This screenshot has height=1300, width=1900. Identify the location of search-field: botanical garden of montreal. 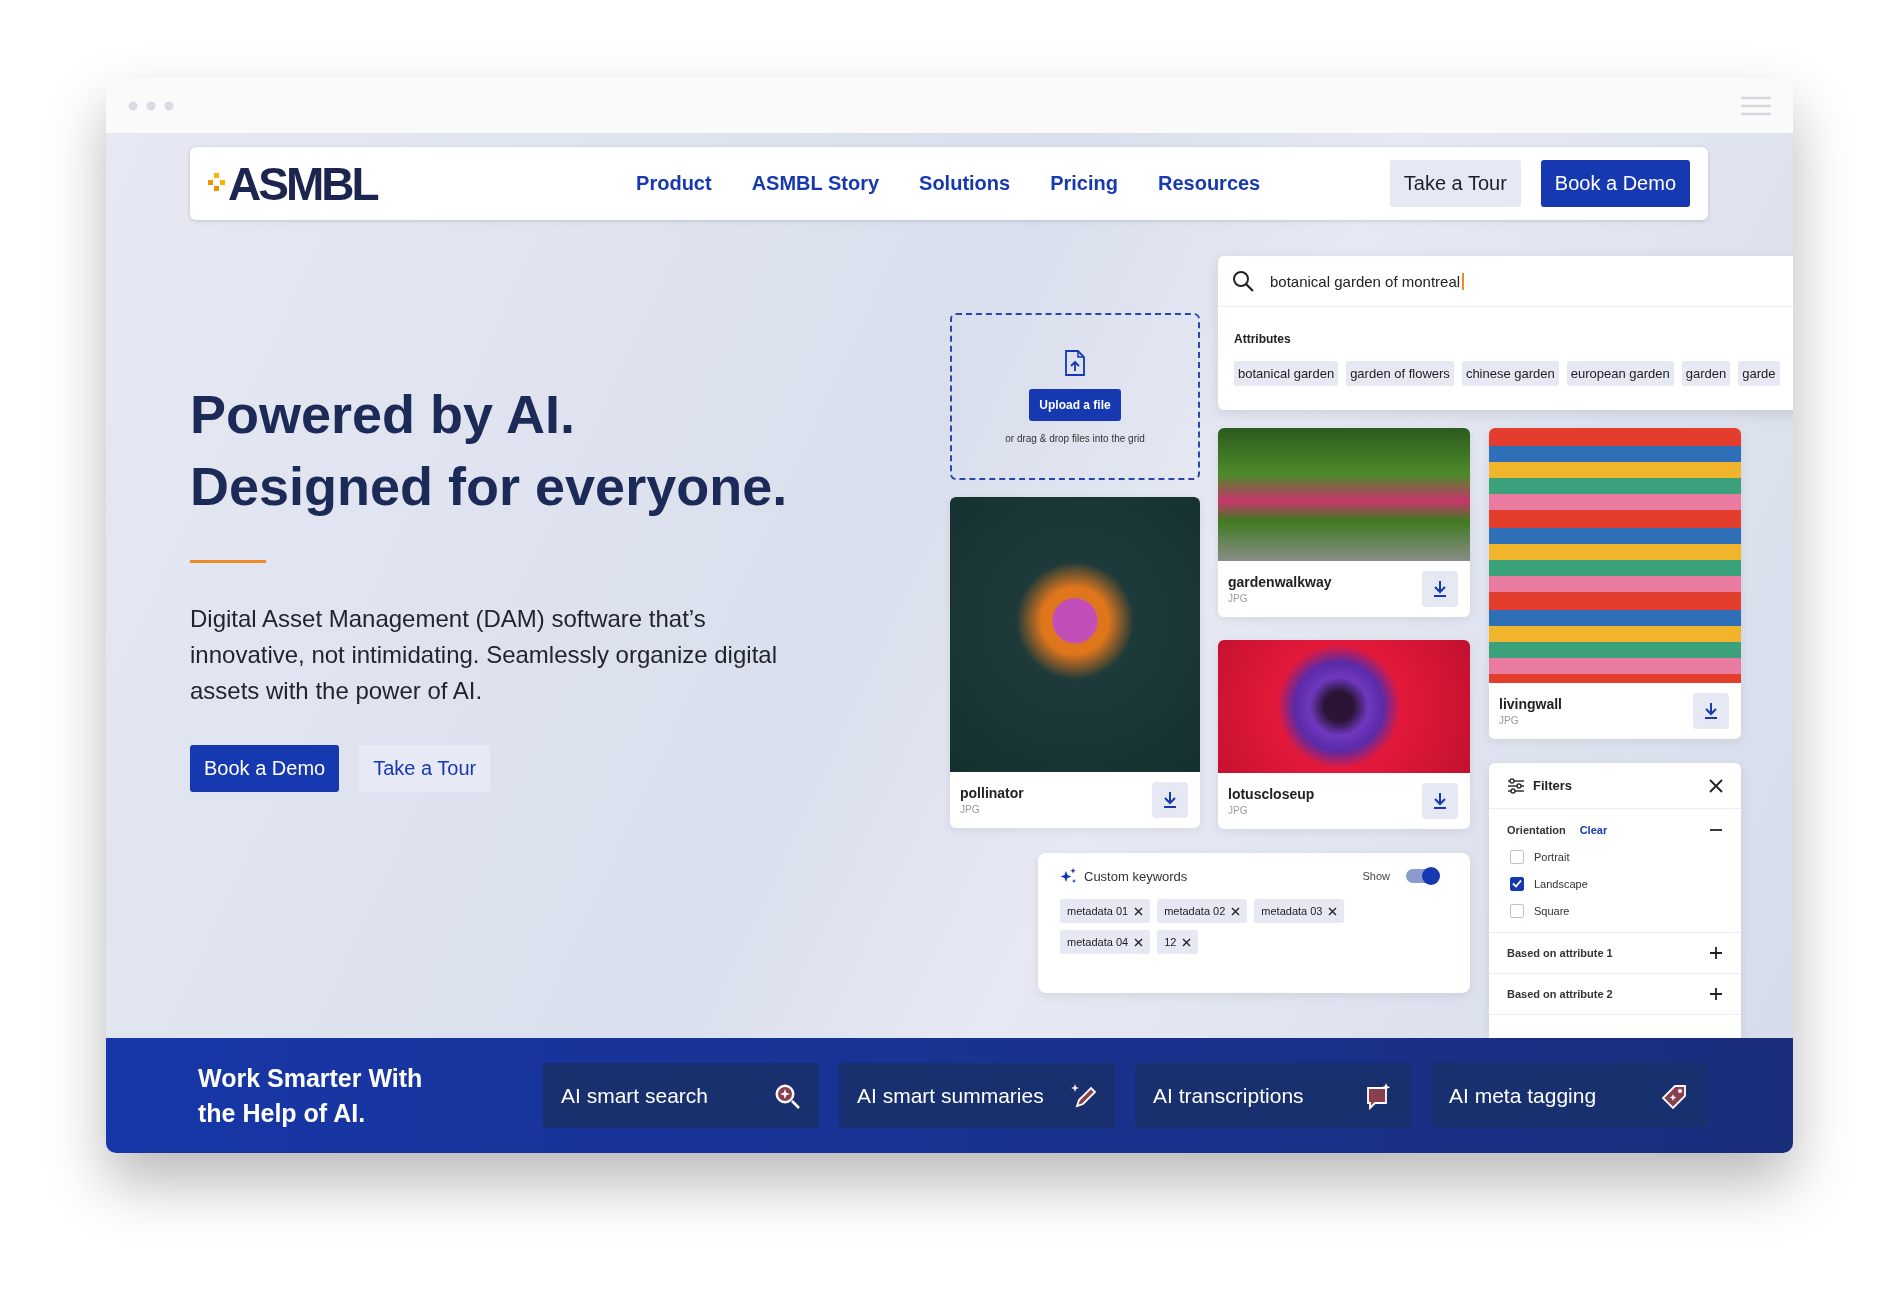
(1505, 281).